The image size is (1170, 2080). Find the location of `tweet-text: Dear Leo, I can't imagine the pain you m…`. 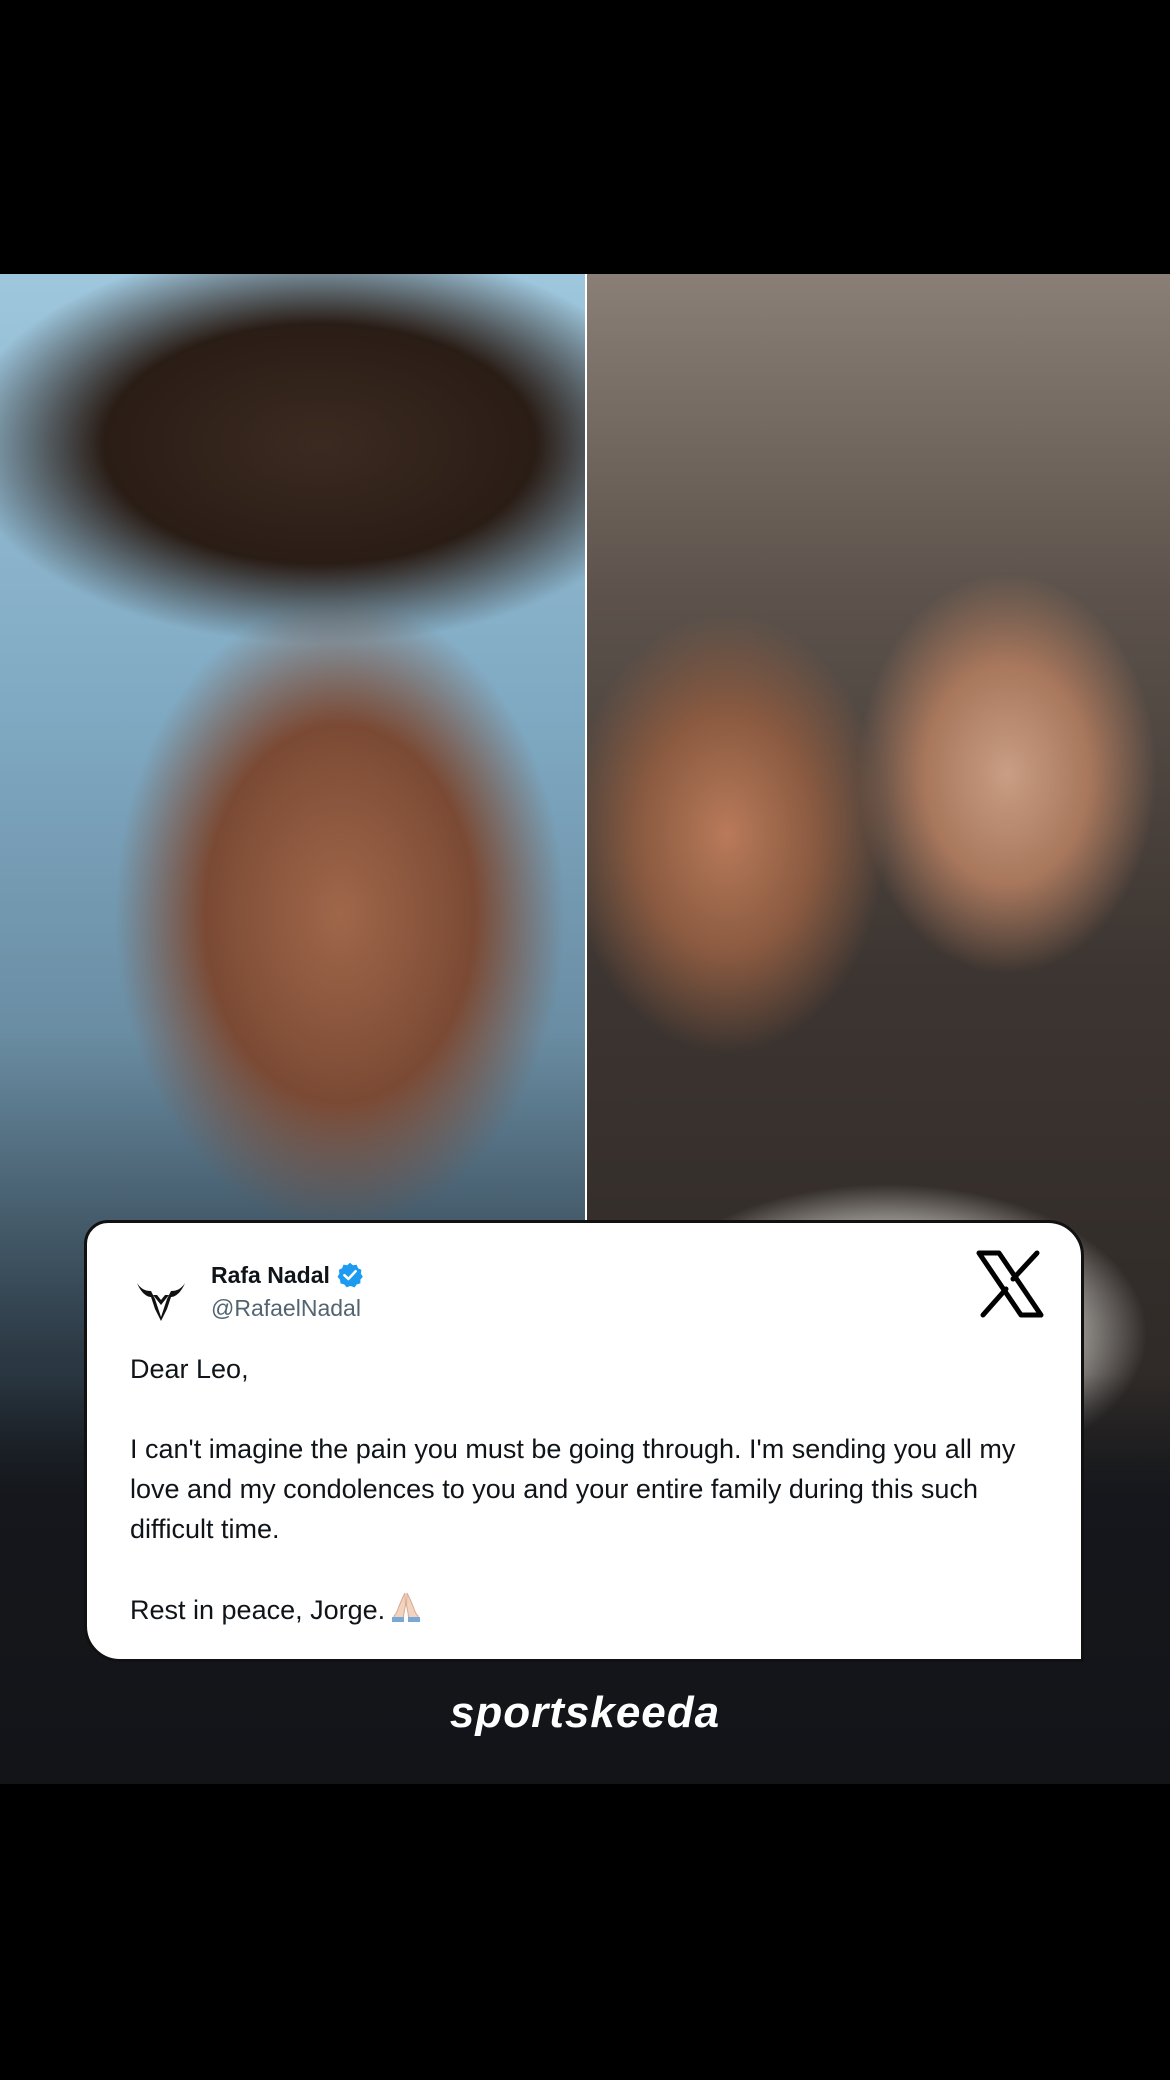

tweet-text: Dear Leo, I can't imagine the pain you m… is located at coordinates (590, 1489).